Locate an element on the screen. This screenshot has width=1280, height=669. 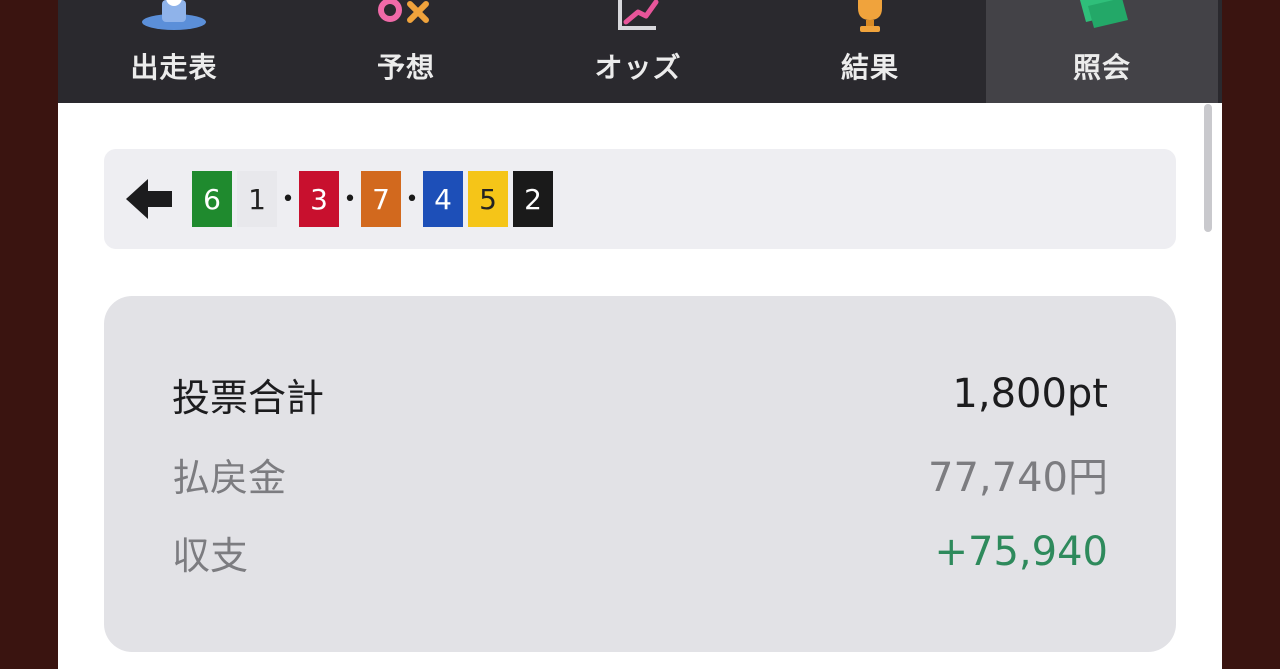
top-nav: 出走表 予想 オッズ 結果 照会 is located at coordinates (640, 51).